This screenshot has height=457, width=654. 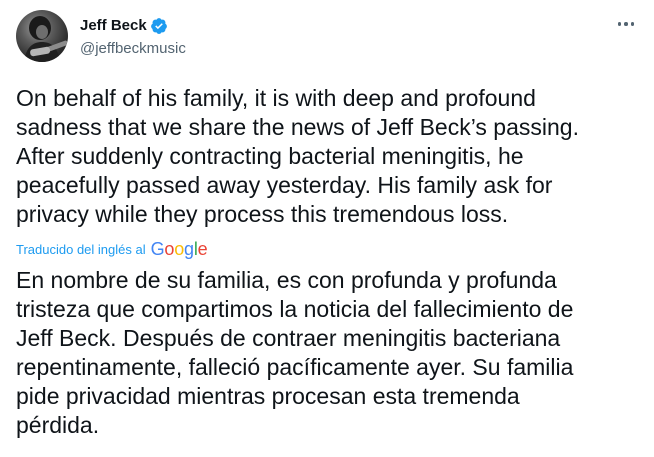 I want to click on more-options-icon, so click(x=626, y=24).